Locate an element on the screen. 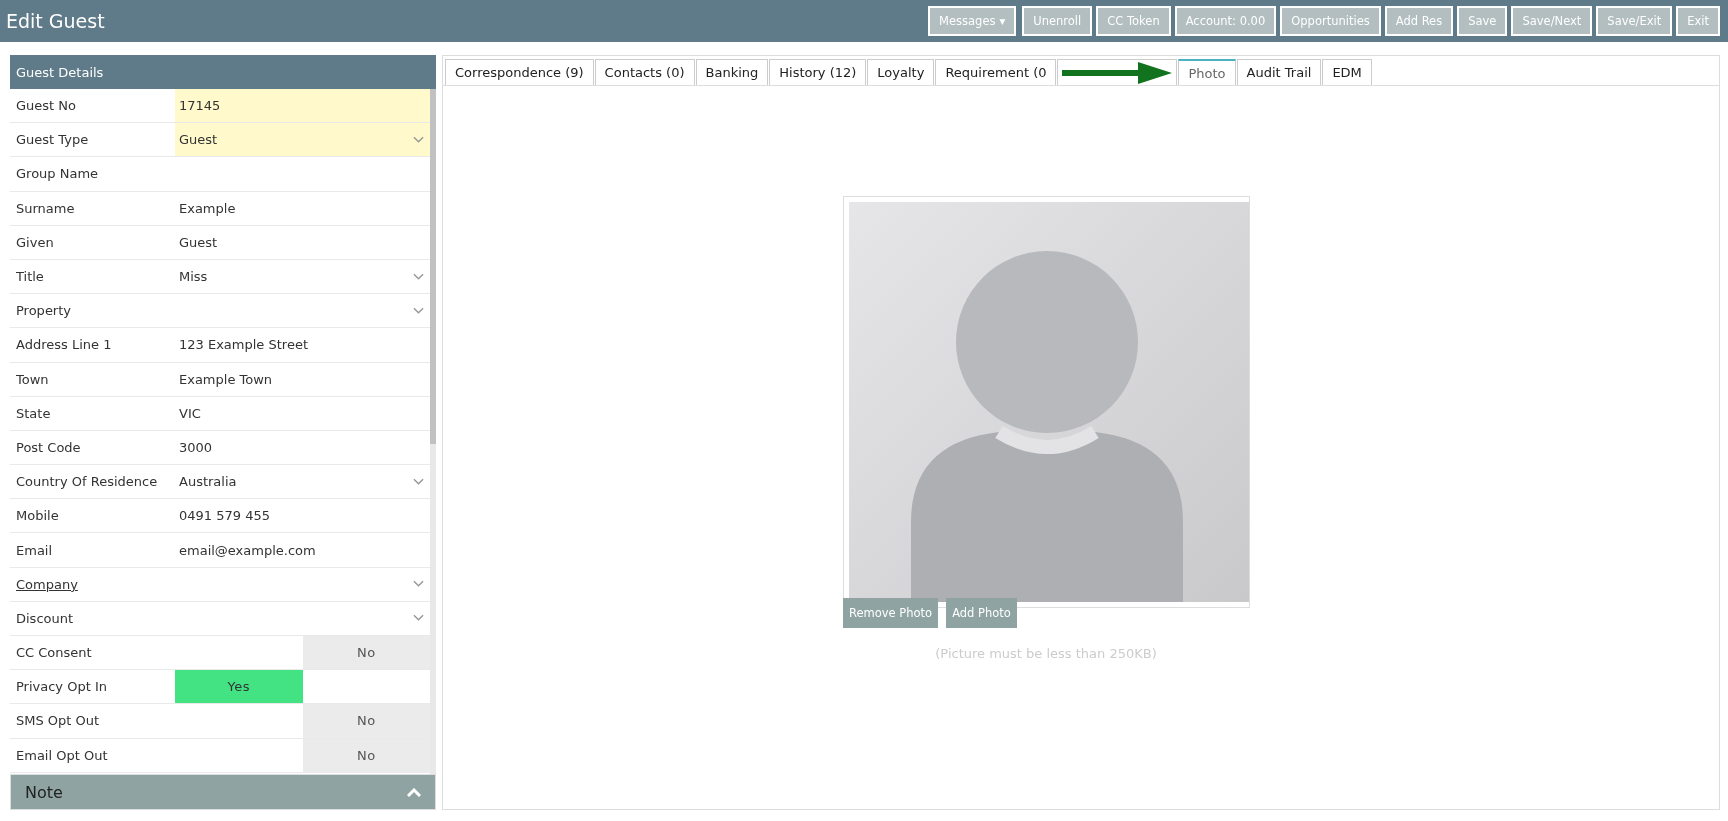  field-label: Guest No is located at coordinates (46, 106).